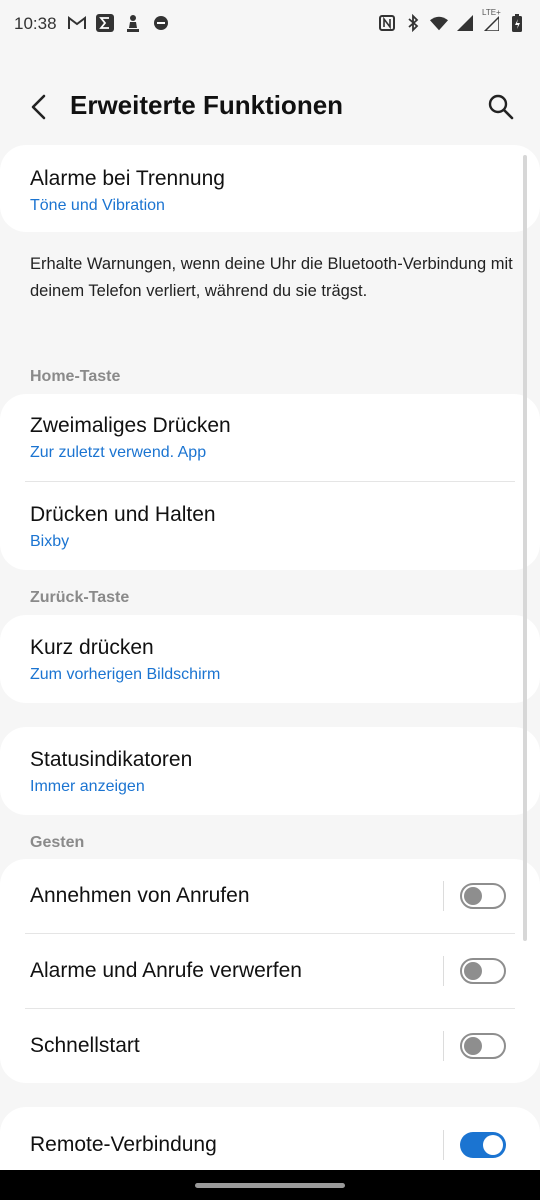 The width and height of the screenshot is (540, 1200). I want to click on nfc-icon, so click(387, 23).